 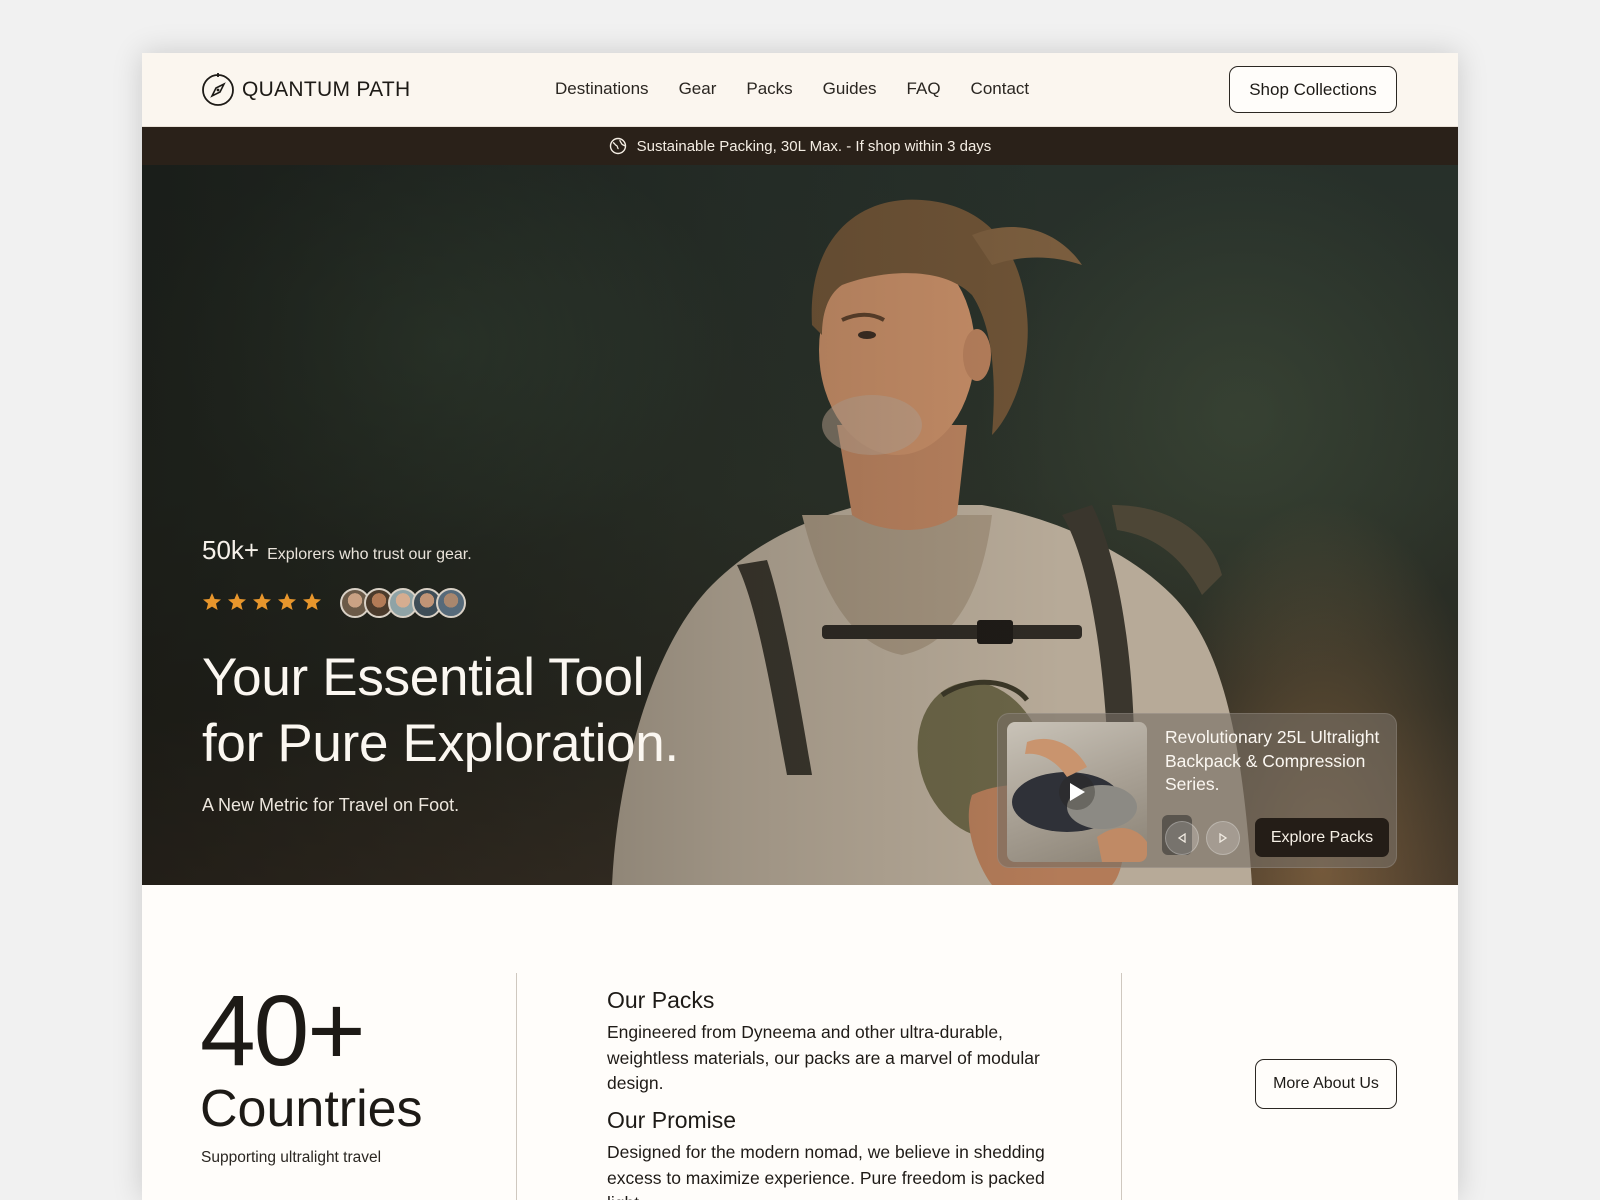 I want to click on trust-count: 50k+, so click(x=231, y=550).